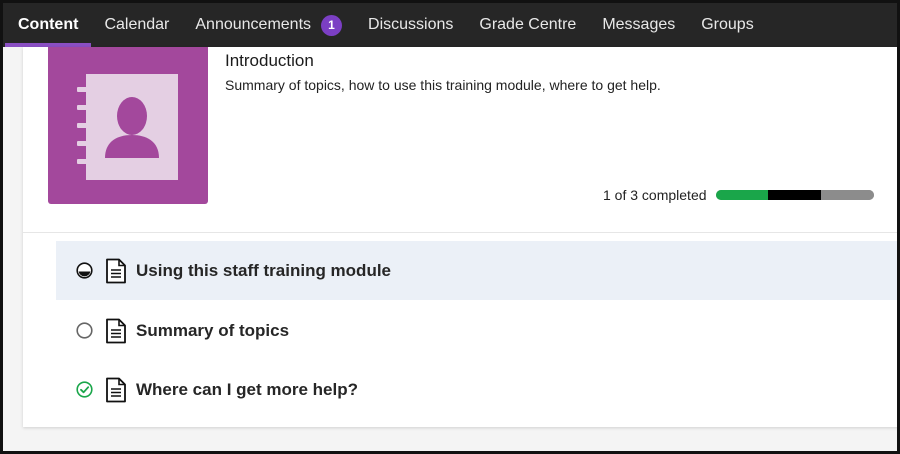  I want to click on content-item-summary: Summary of topics, so click(476, 330).